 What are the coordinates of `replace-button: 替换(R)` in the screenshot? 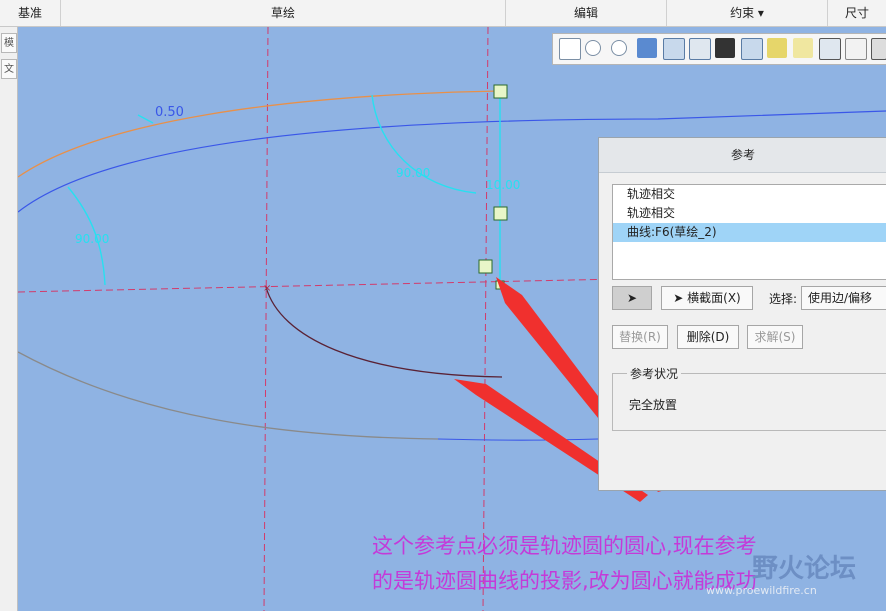 It's located at (640, 337).